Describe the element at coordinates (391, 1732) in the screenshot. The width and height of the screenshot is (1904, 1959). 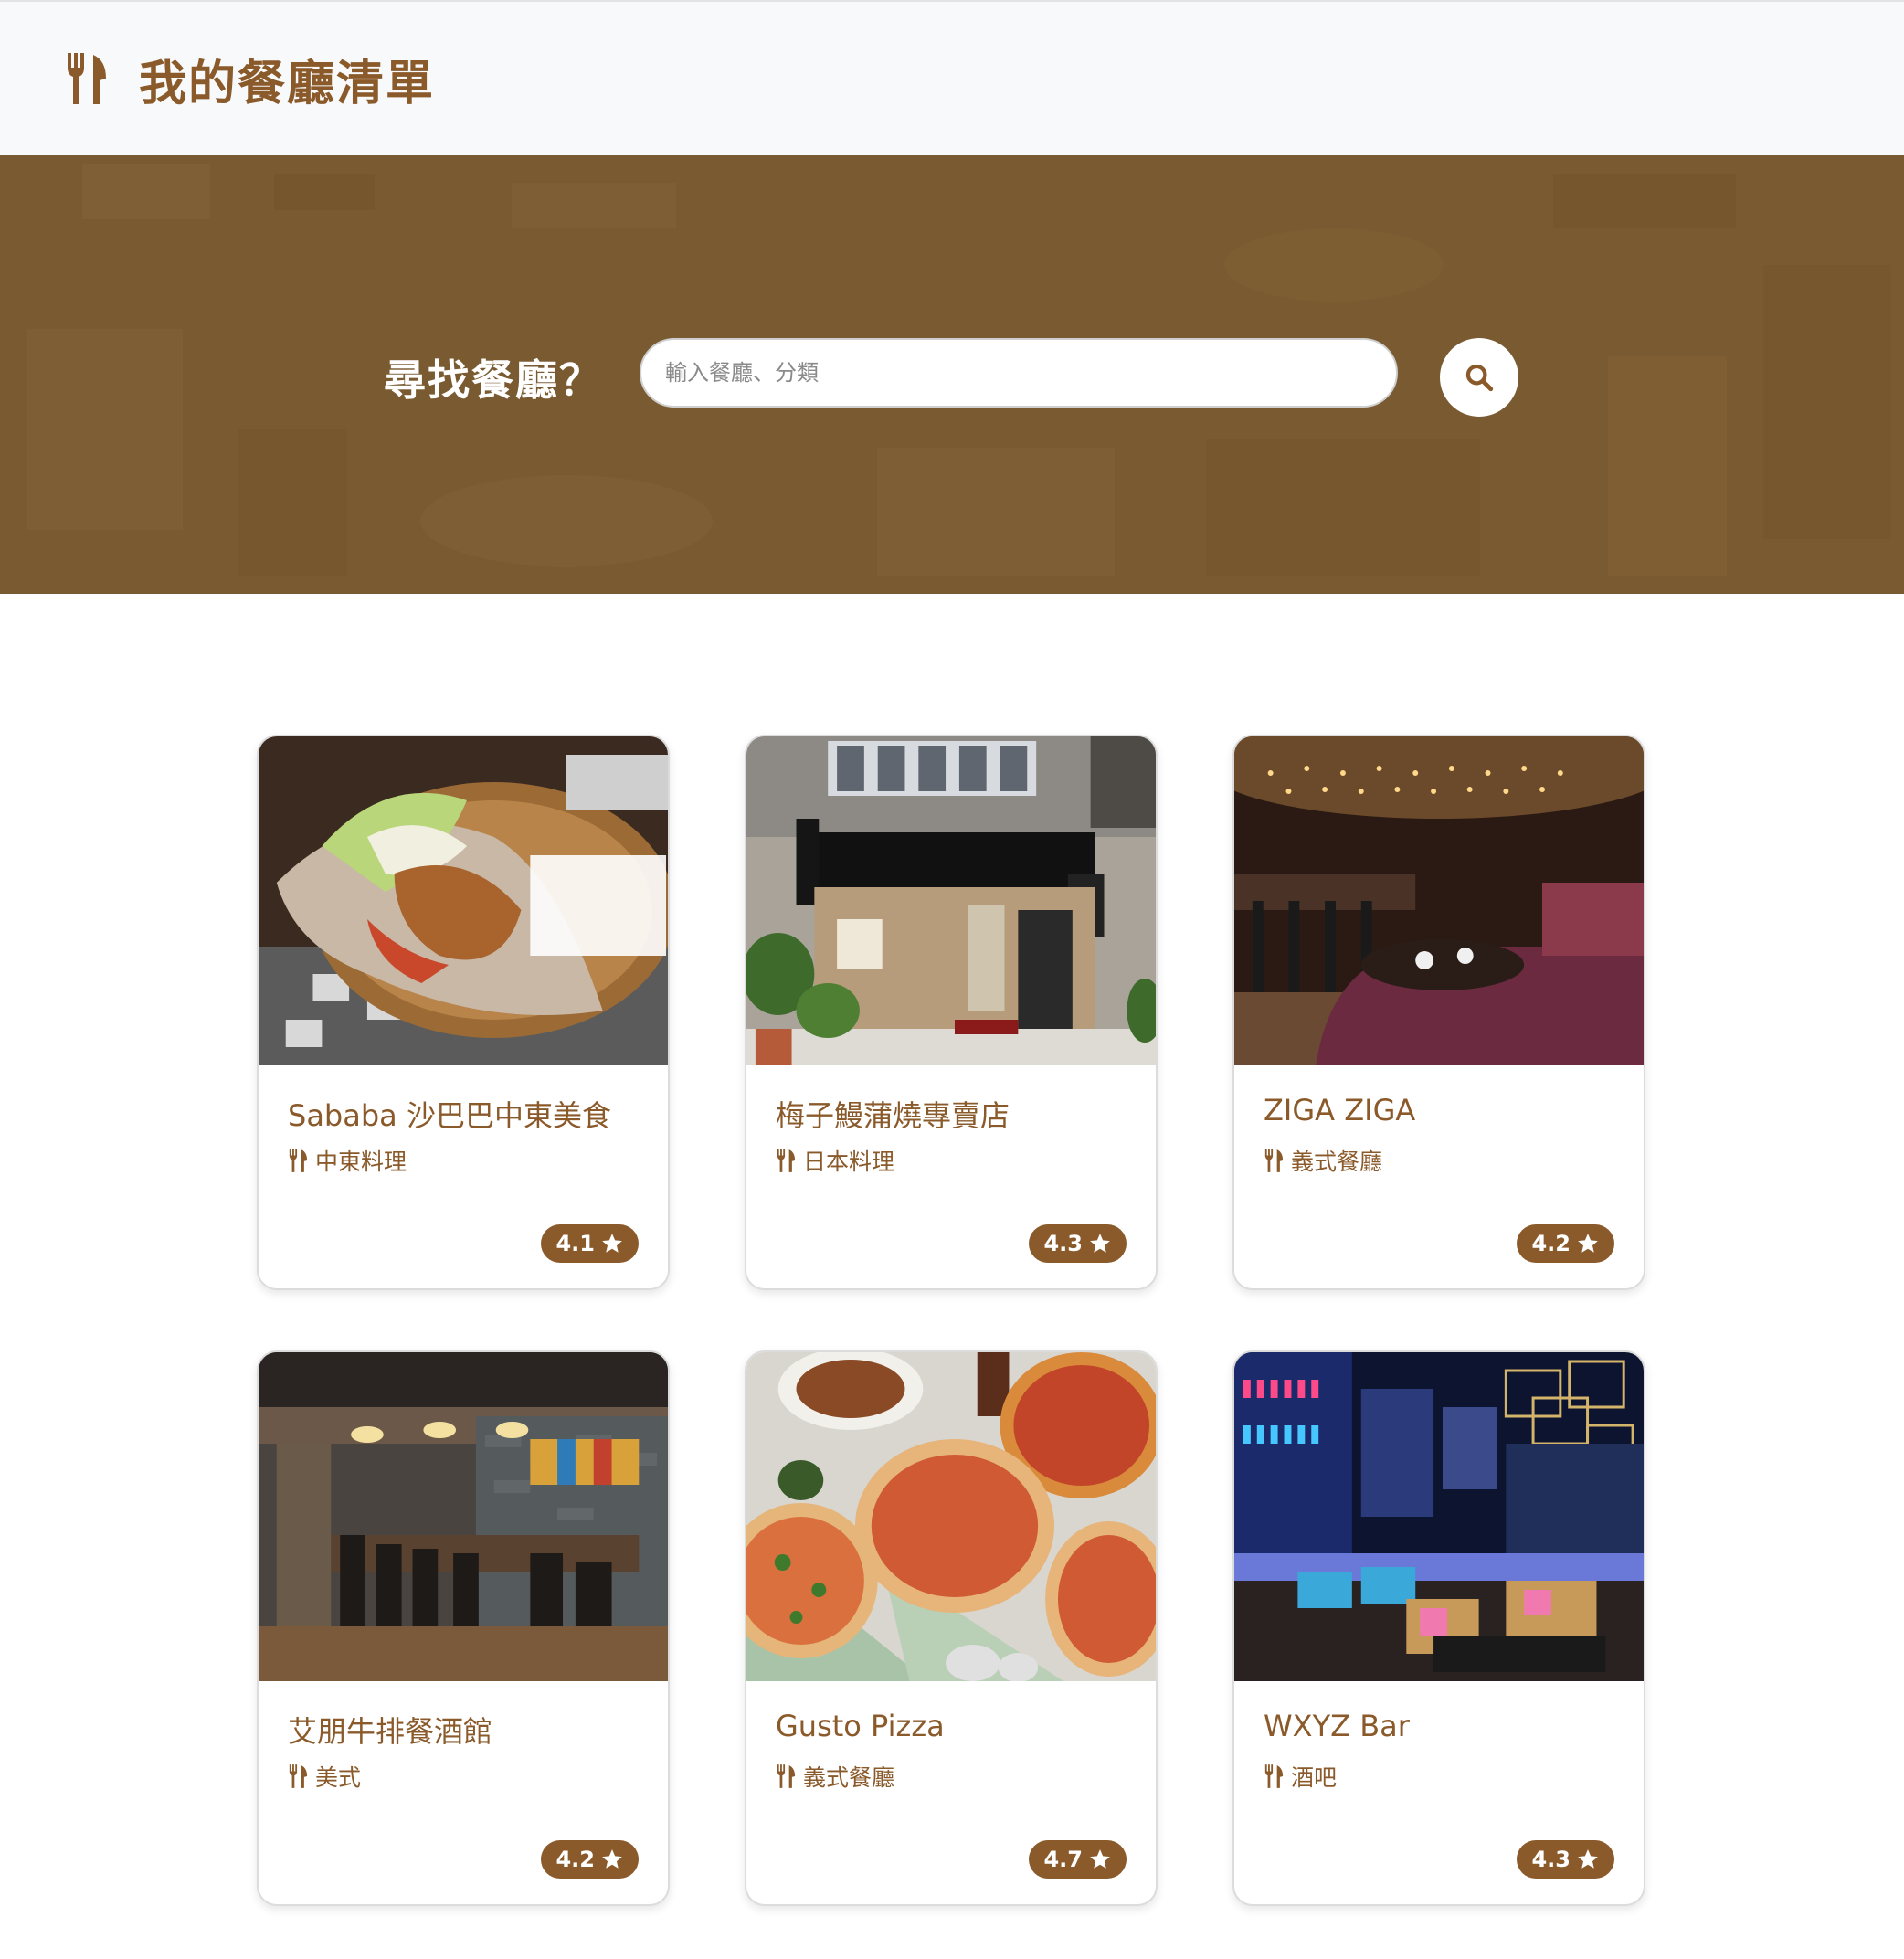
I see `restaurant-name: 艾朋牛排餐酒館` at that location.